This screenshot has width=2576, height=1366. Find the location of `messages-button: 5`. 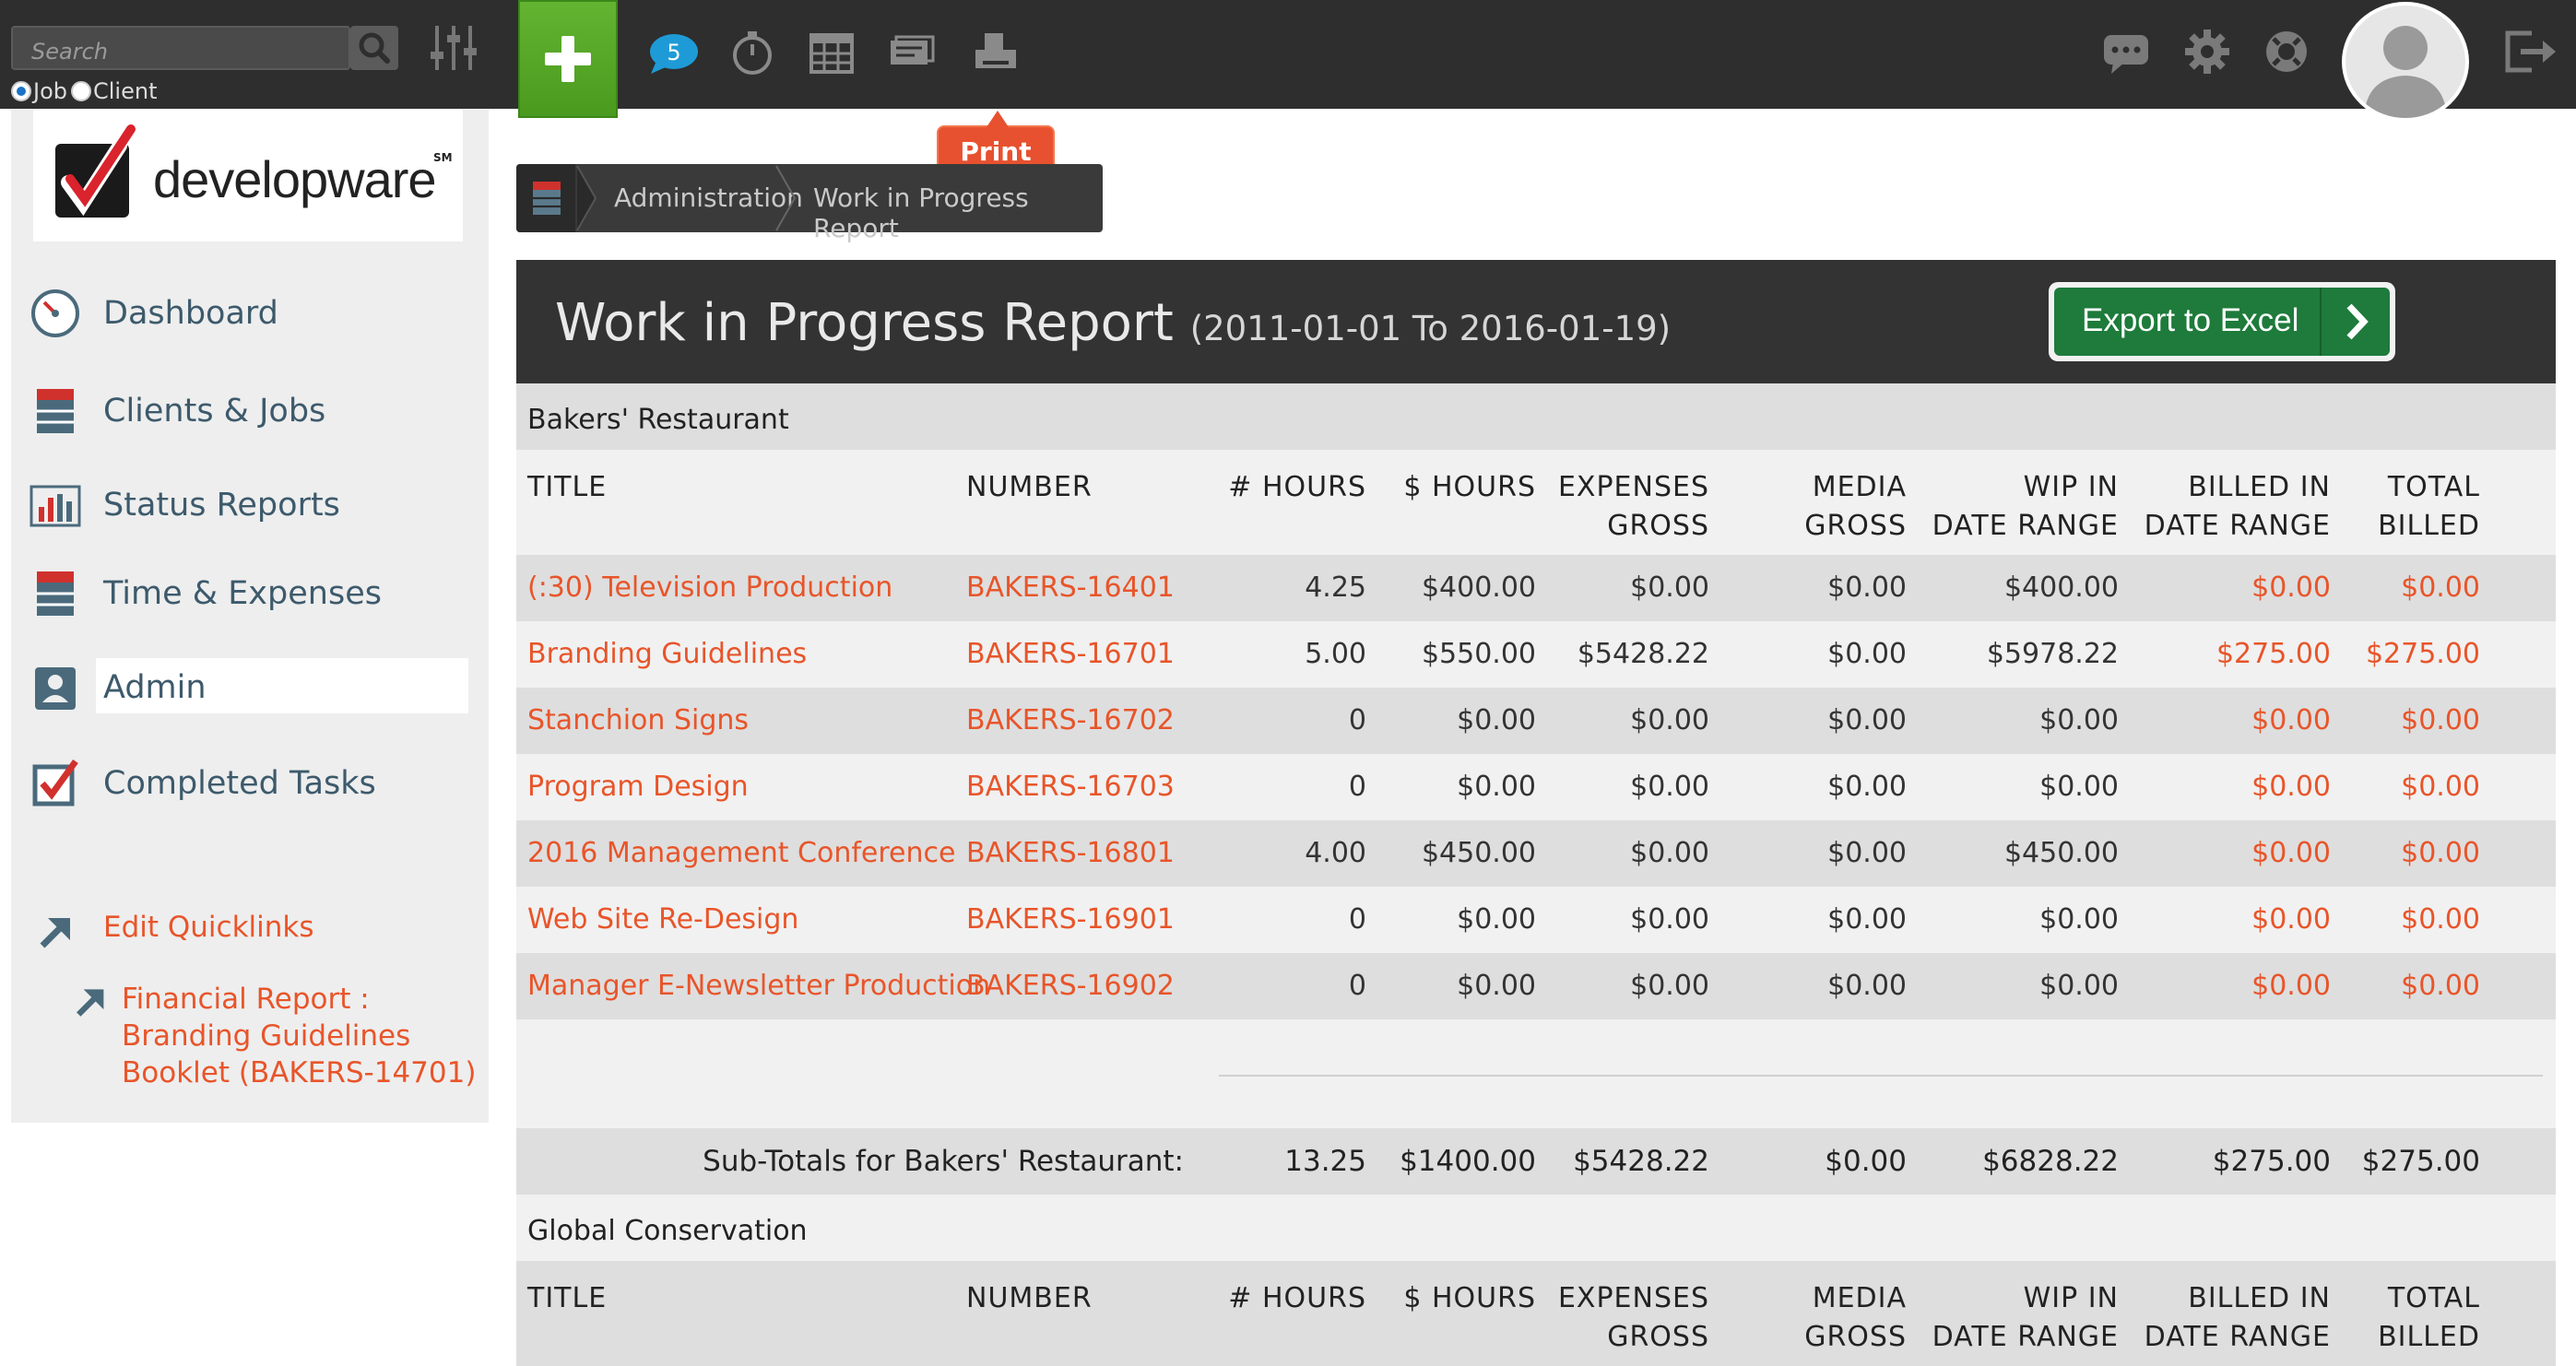

messages-button: 5 is located at coordinates (674, 54).